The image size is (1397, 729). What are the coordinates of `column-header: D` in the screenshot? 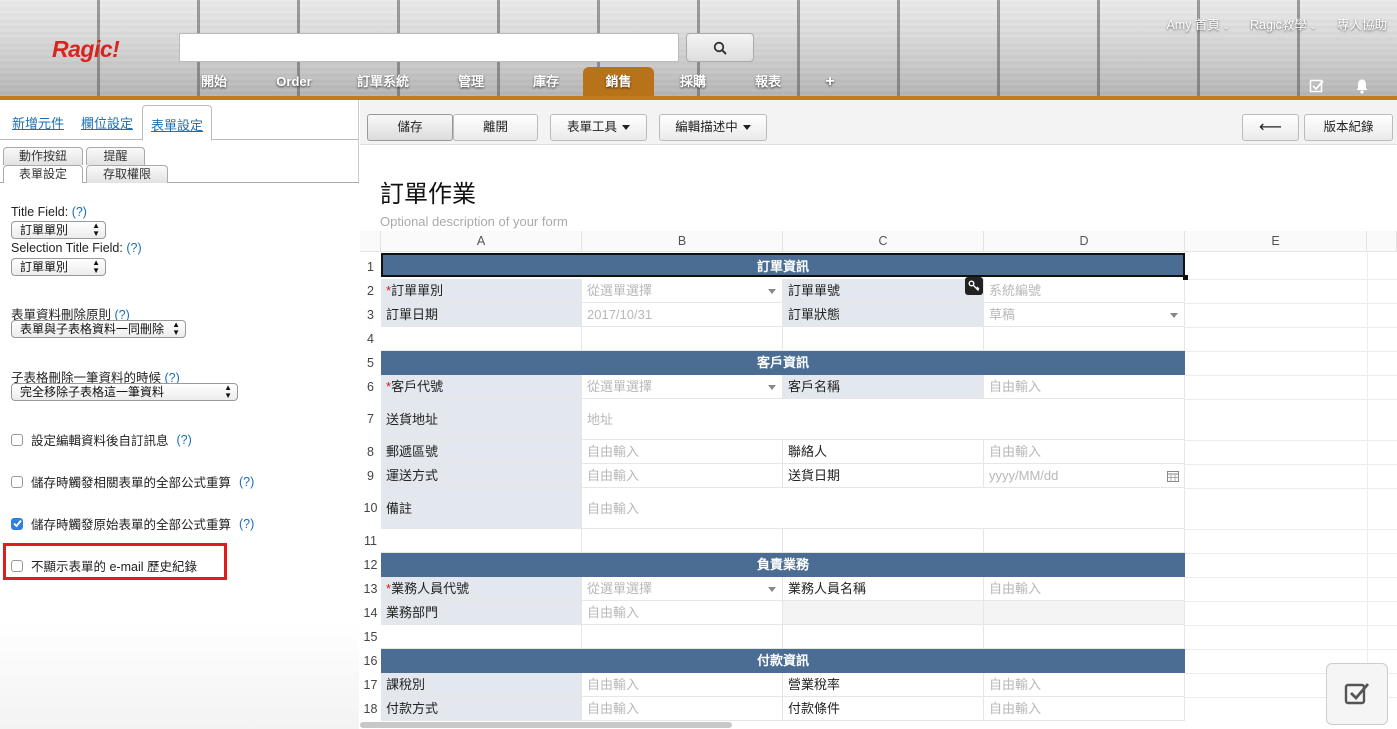 It's located at (1084, 241).